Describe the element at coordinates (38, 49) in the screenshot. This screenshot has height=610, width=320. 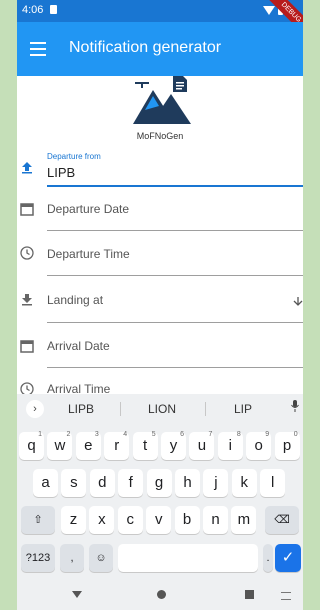
I see `menu-icon` at that location.